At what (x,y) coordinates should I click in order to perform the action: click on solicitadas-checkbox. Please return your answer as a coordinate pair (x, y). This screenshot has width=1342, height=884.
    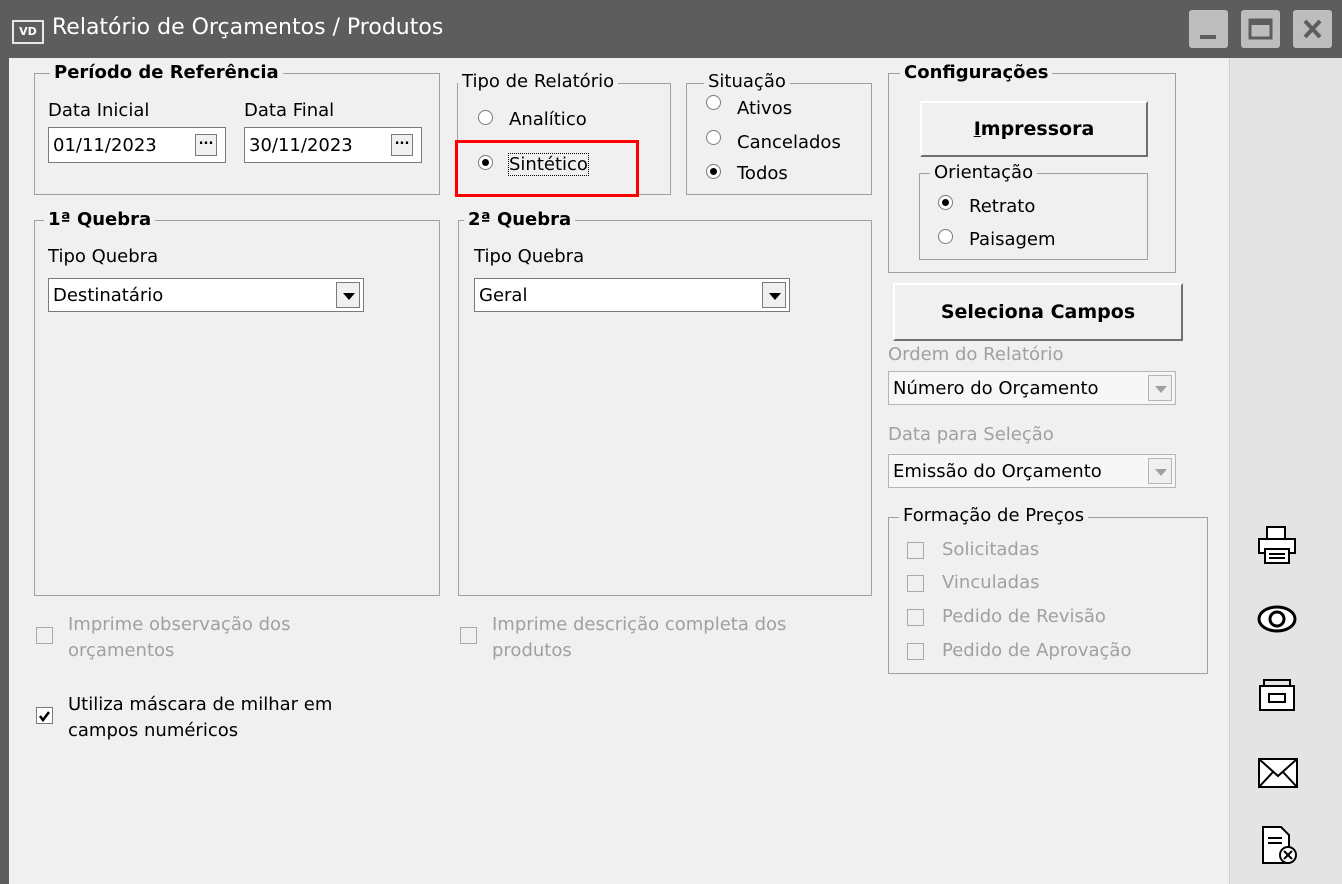
    Looking at the image, I should click on (915, 550).